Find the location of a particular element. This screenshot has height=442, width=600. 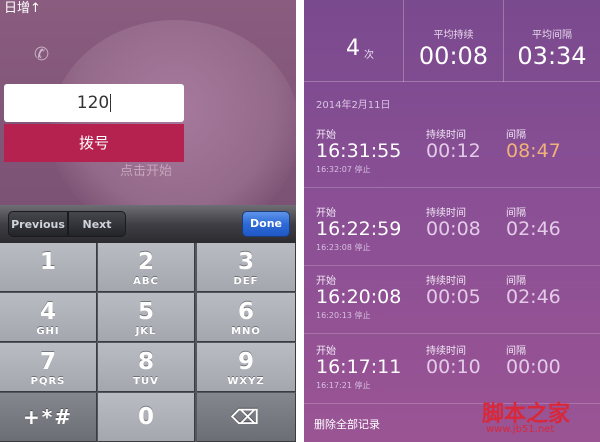

key-letters: DEF is located at coordinates (246, 281).